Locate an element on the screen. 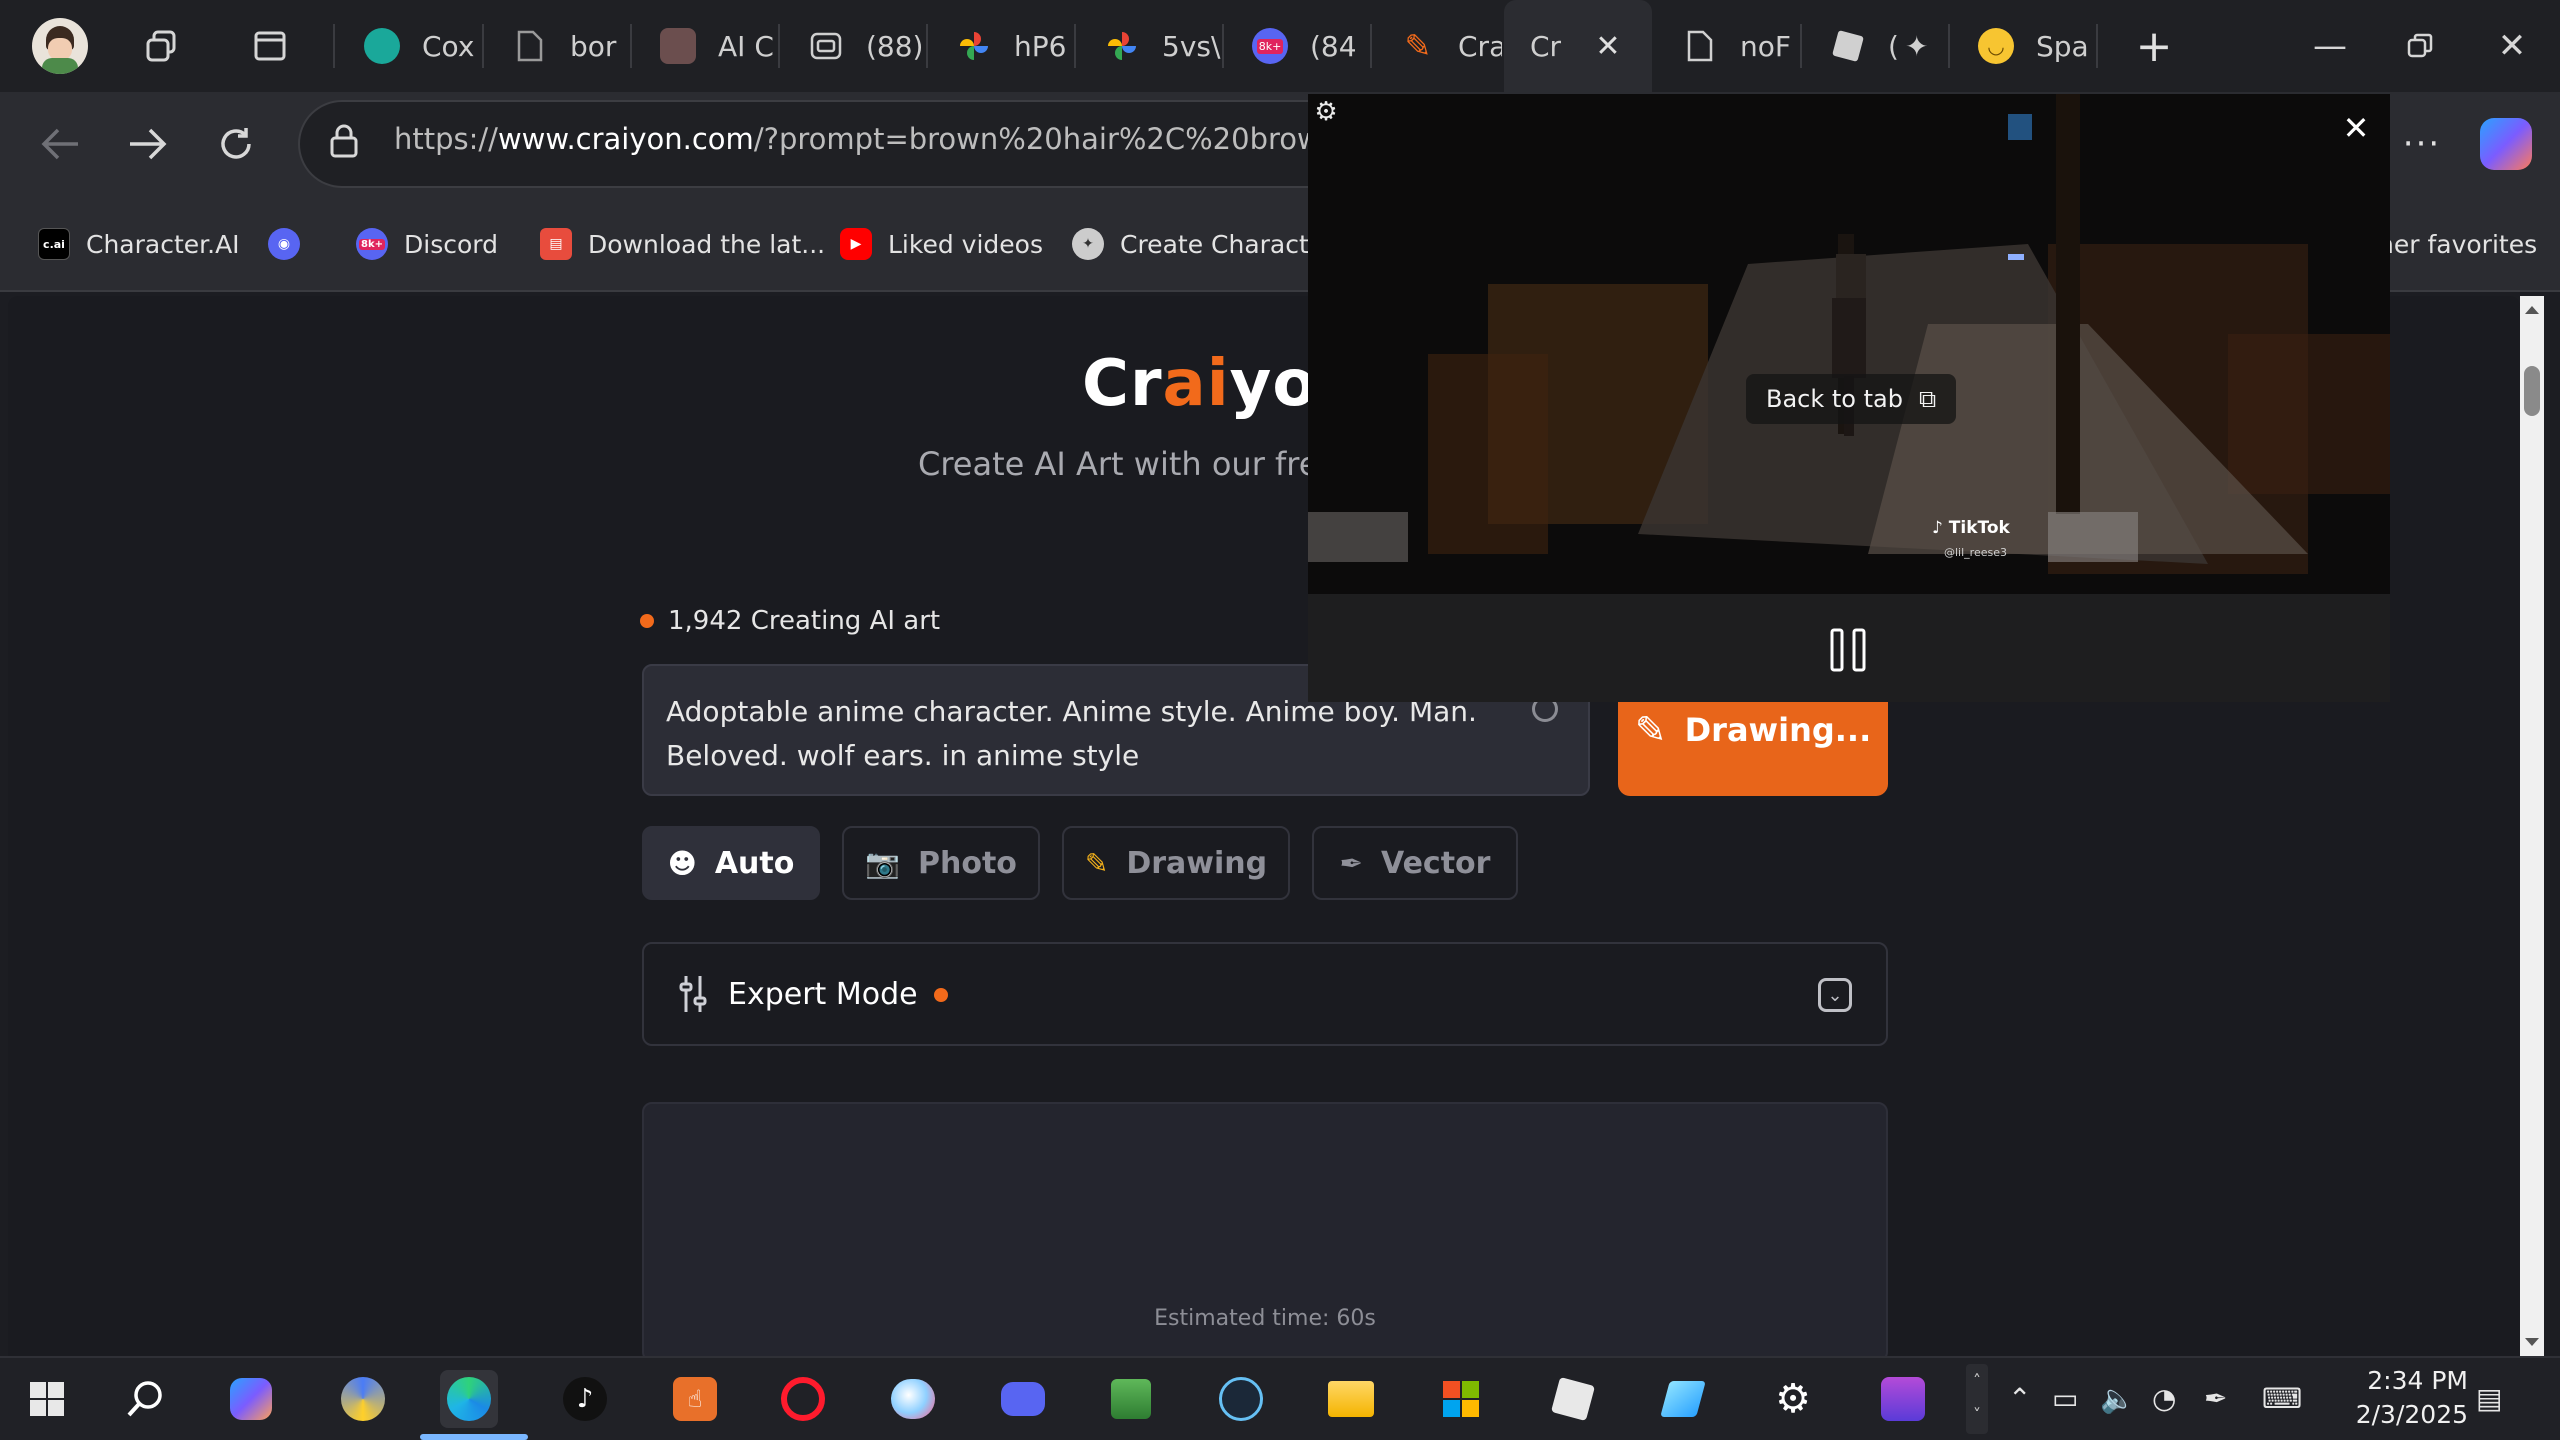 The width and height of the screenshot is (2560, 1440). file-explorer-icon is located at coordinates (1351, 1399).